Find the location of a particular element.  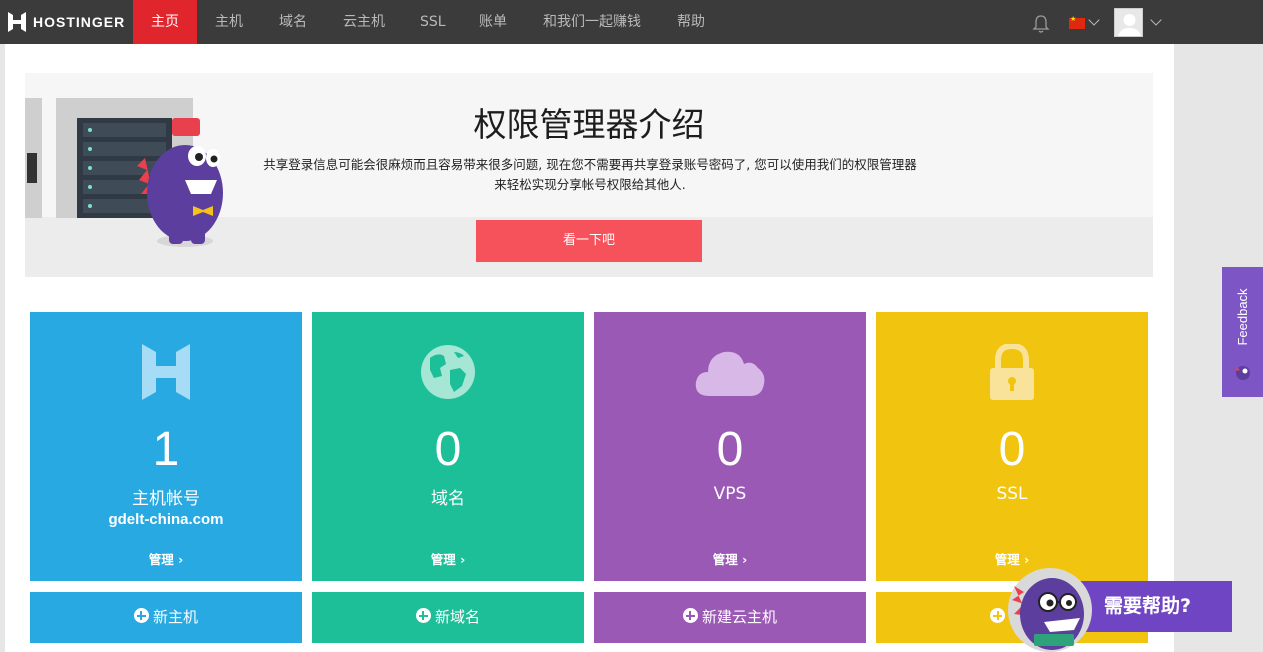

nav-item-label: 账单 is located at coordinates (493, 22).